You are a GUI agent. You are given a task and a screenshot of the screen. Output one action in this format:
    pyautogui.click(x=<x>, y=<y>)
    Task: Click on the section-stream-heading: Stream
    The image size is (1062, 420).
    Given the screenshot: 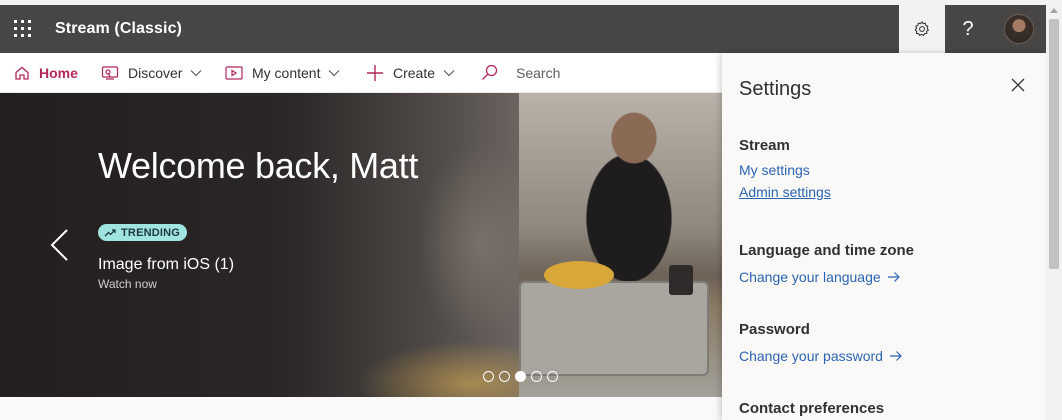 What is the action you would take?
    pyautogui.click(x=764, y=145)
    